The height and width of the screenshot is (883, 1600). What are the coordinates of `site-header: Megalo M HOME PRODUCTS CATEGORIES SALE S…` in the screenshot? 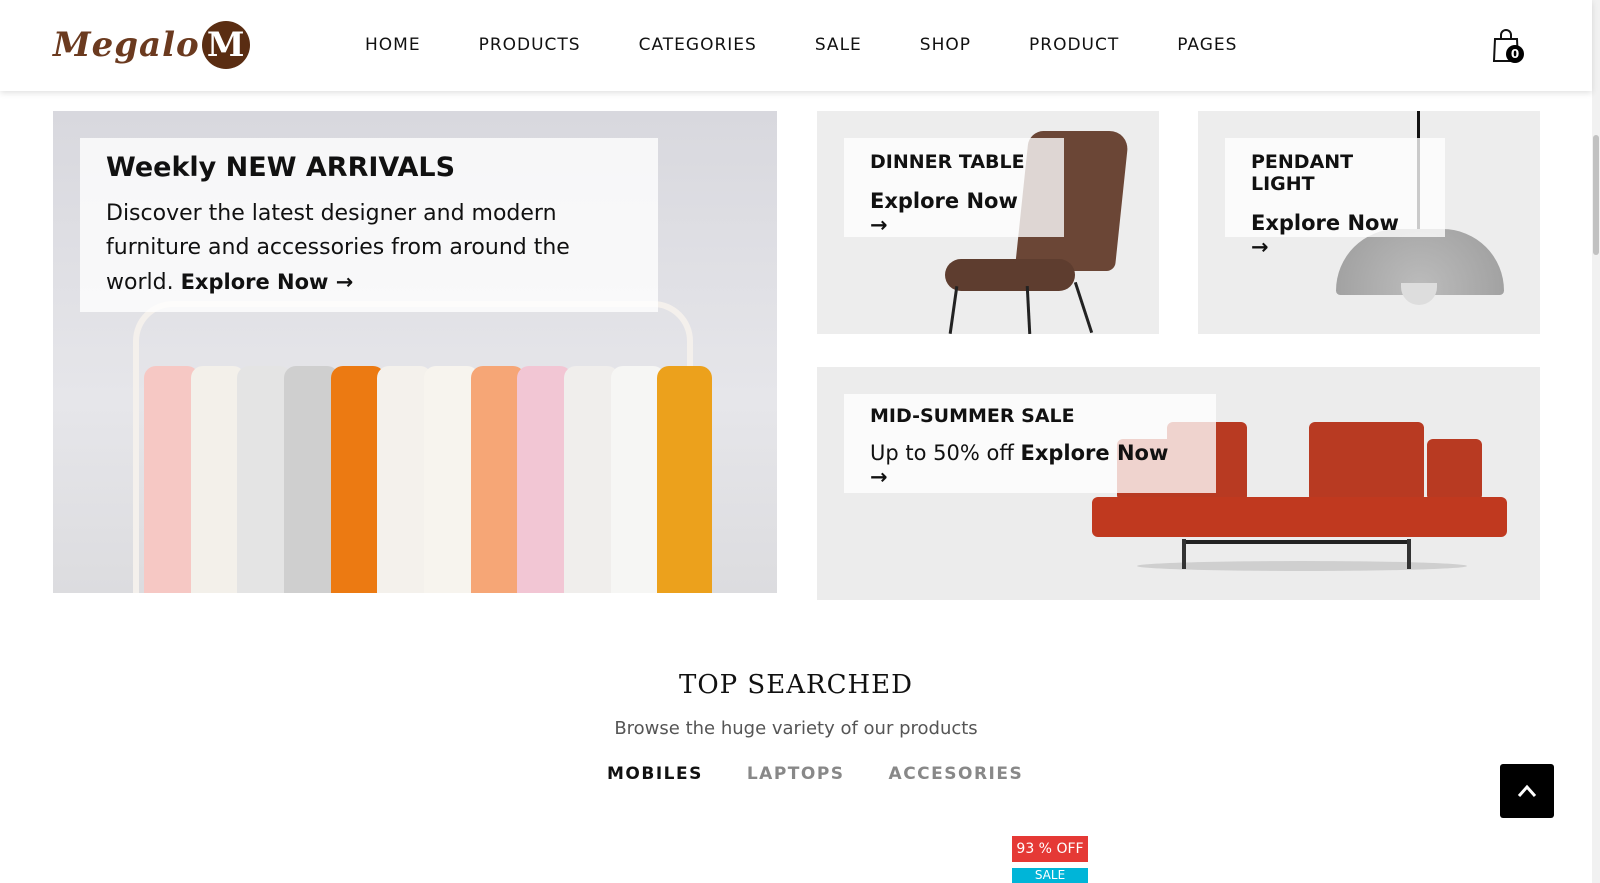 It's located at (796, 45).